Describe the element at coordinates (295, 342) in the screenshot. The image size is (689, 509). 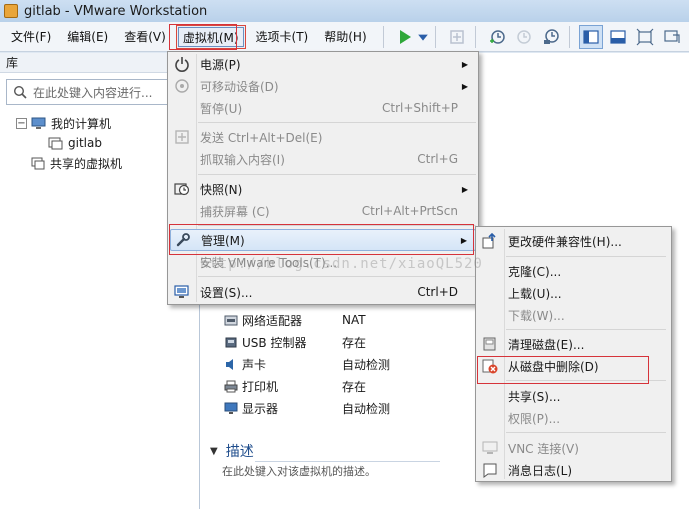
I see `hardware-row: USB 控制器 存在` at that location.